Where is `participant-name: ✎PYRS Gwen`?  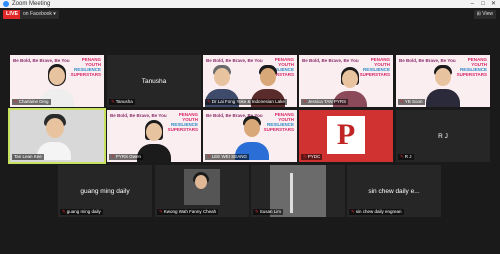
participant-name: ✎PYRS Gwen is located at coordinates (126, 157).